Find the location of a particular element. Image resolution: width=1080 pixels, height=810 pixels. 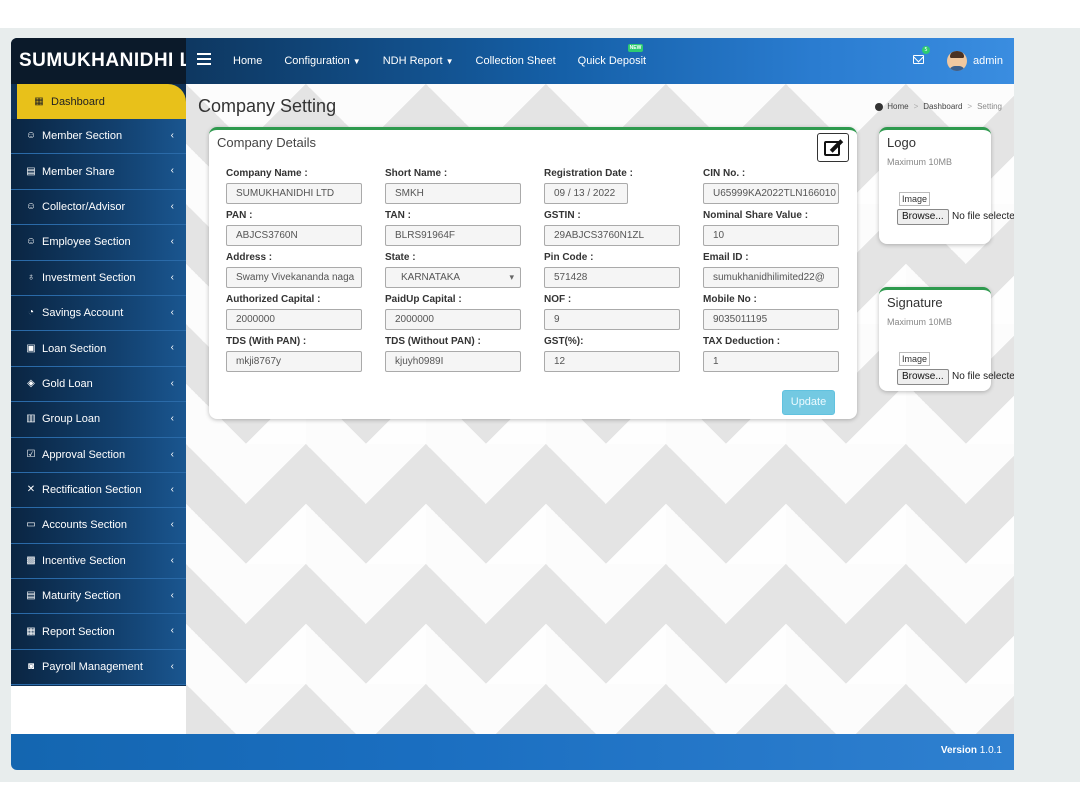

email-id-input: sumukhanidhilimited22@ is located at coordinates (771, 277).